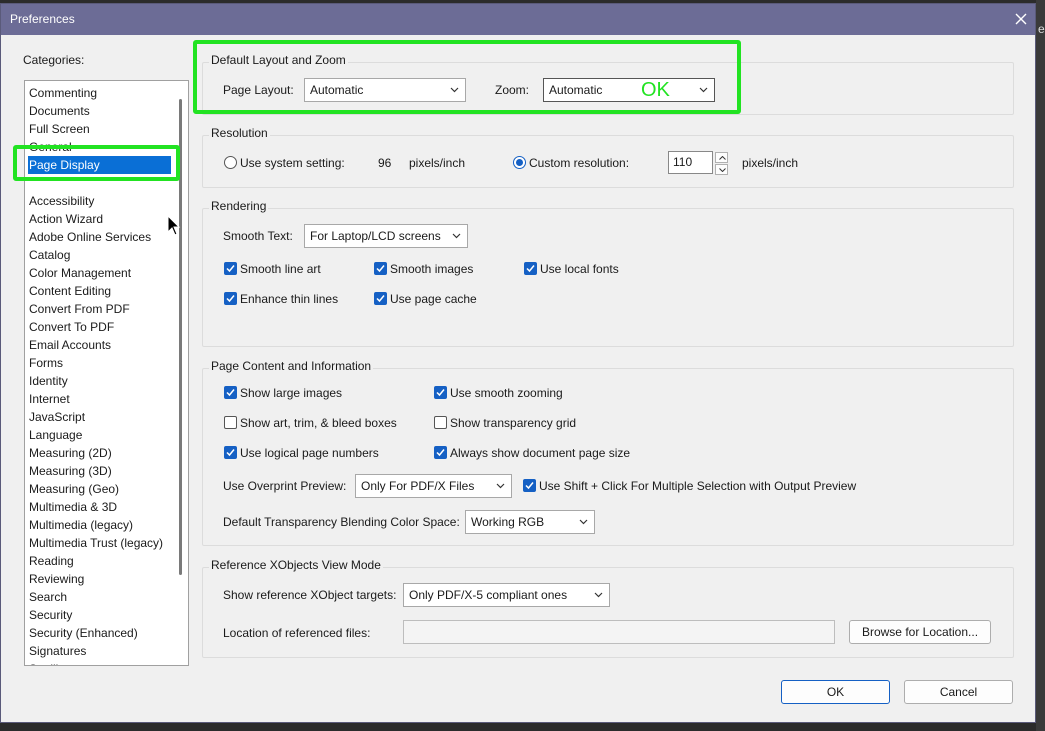 The image size is (1045, 731). I want to click on category-item: Security, so click(100, 615).